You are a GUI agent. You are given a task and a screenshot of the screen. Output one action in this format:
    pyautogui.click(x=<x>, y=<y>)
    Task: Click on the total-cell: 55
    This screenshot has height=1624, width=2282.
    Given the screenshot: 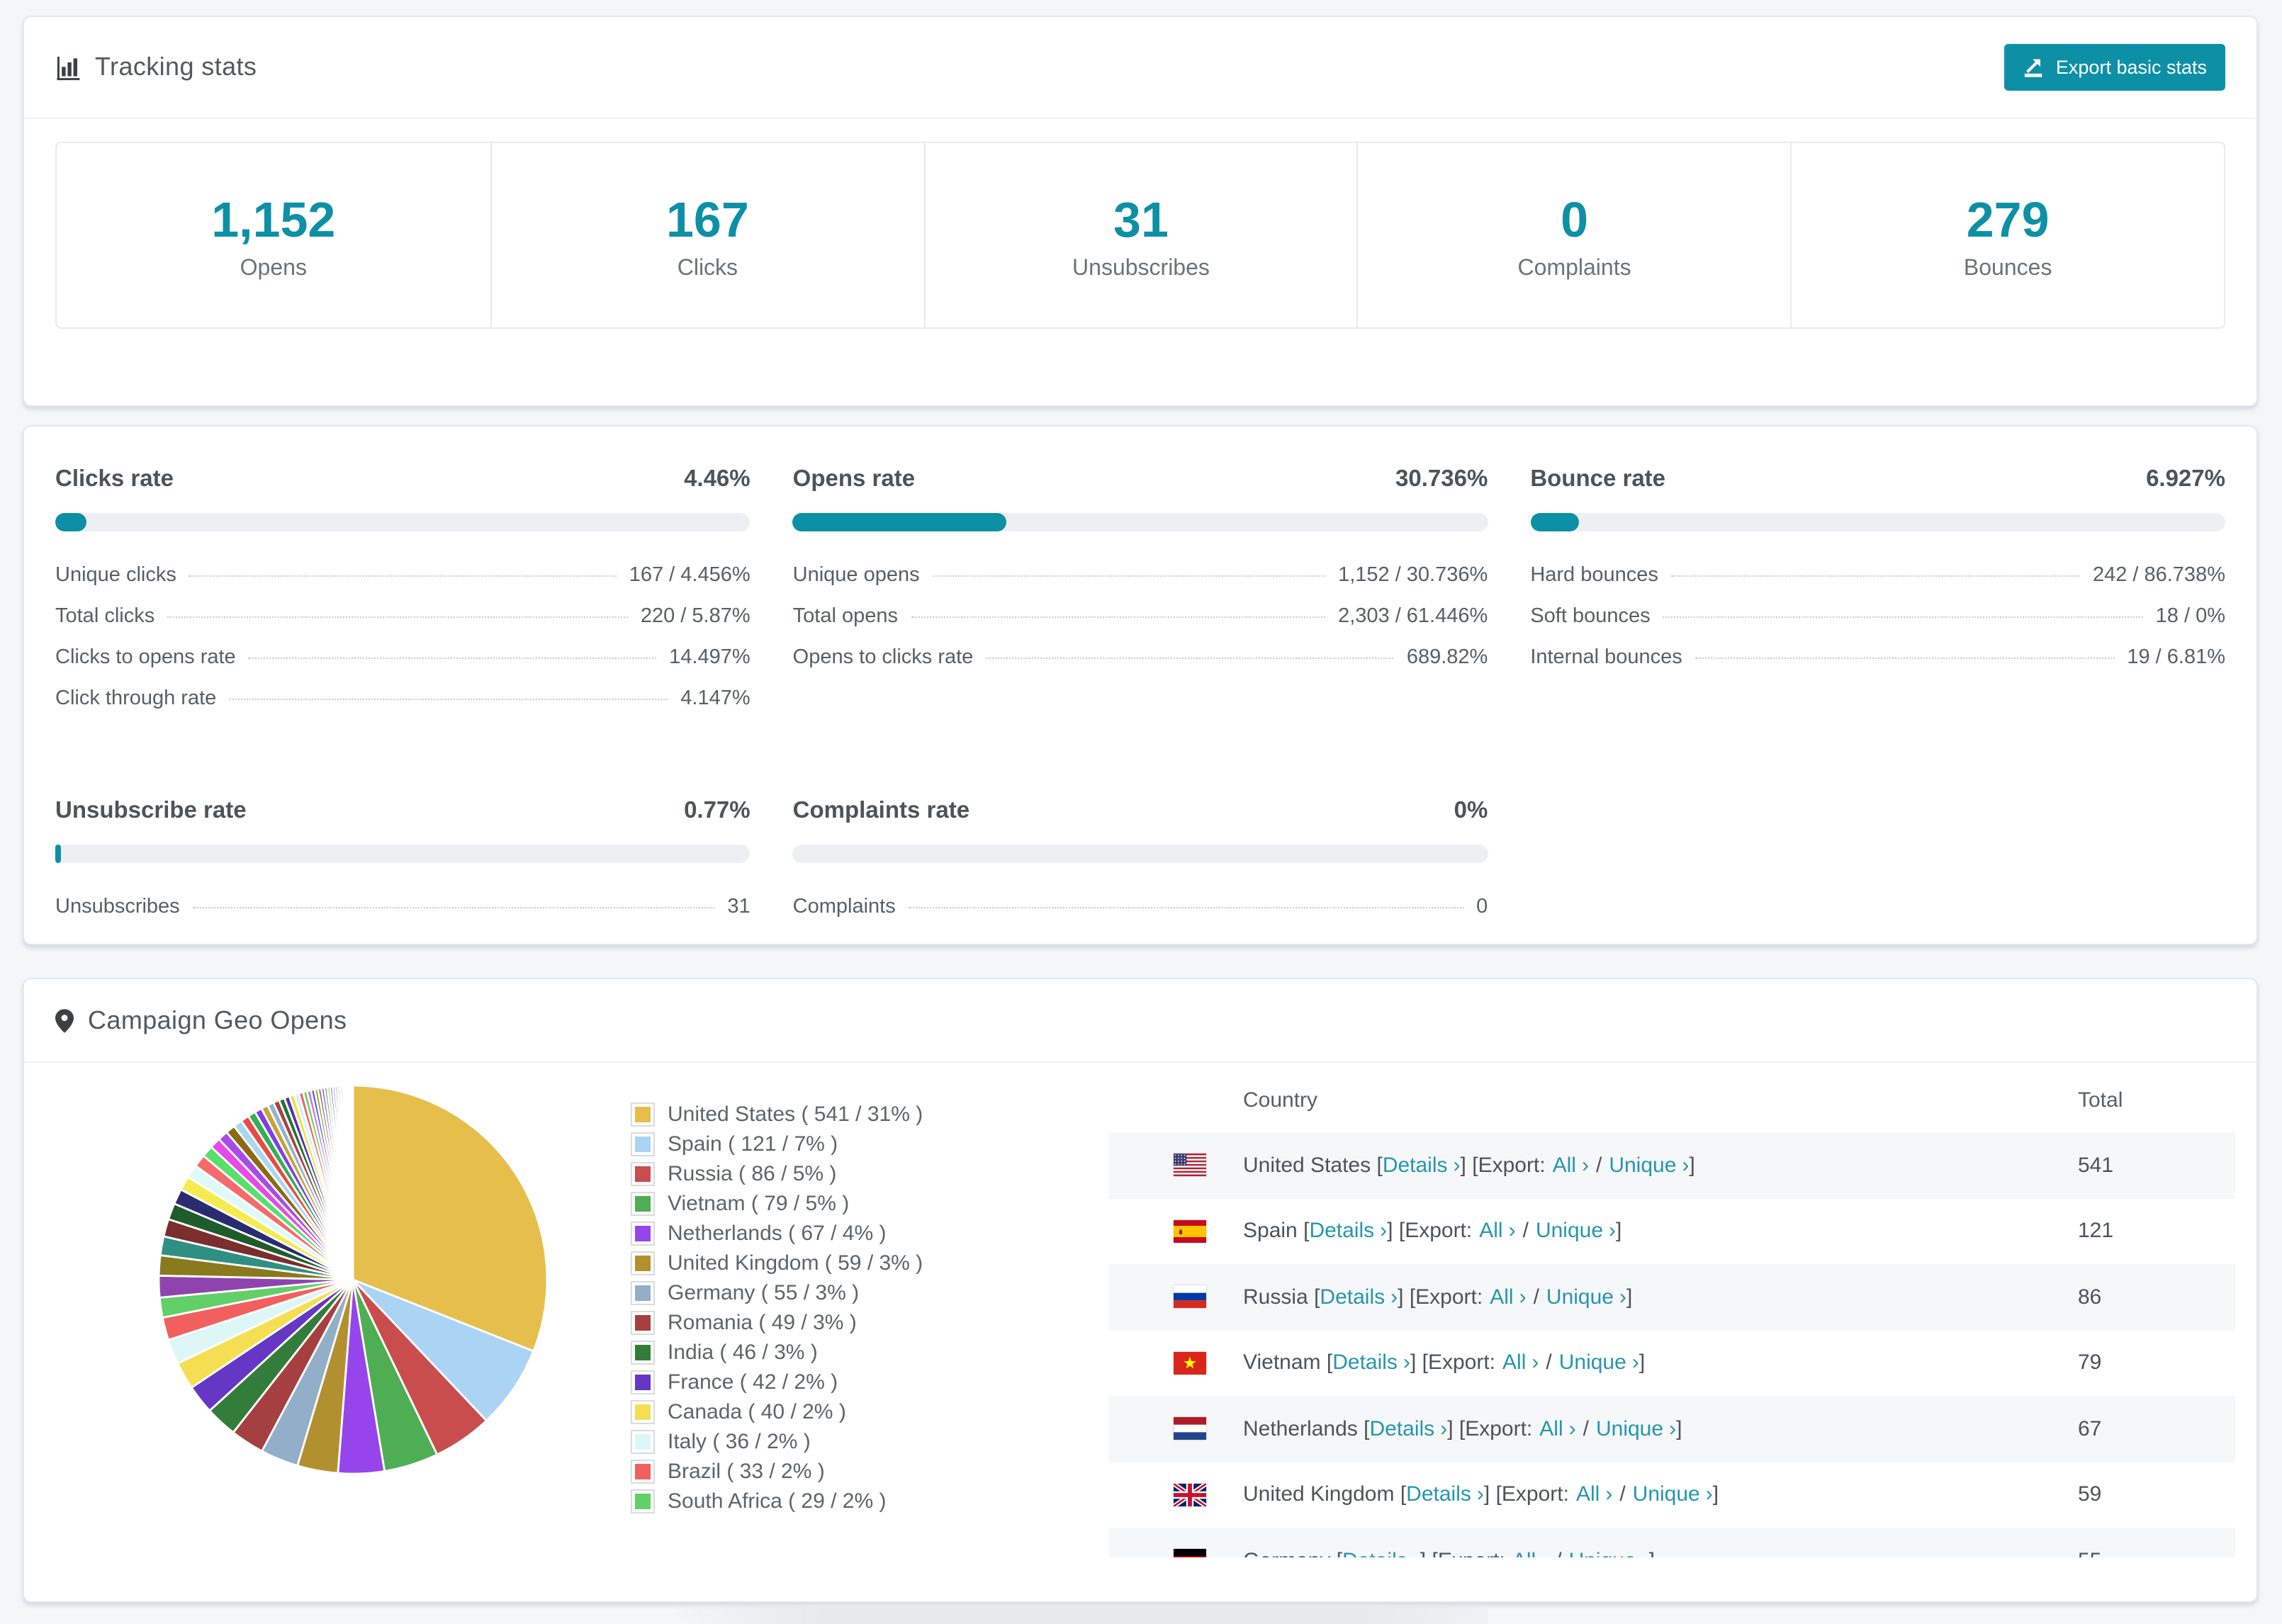 What is the action you would take?
    pyautogui.click(x=2156, y=1554)
    